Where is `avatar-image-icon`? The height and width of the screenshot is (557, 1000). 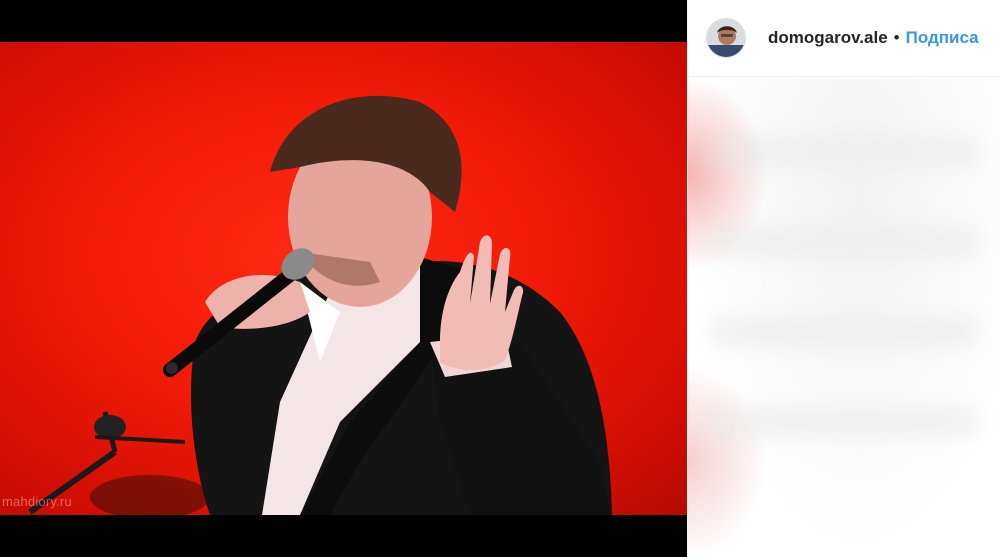
avatar-image-icon is located at coordinates (726, 38).